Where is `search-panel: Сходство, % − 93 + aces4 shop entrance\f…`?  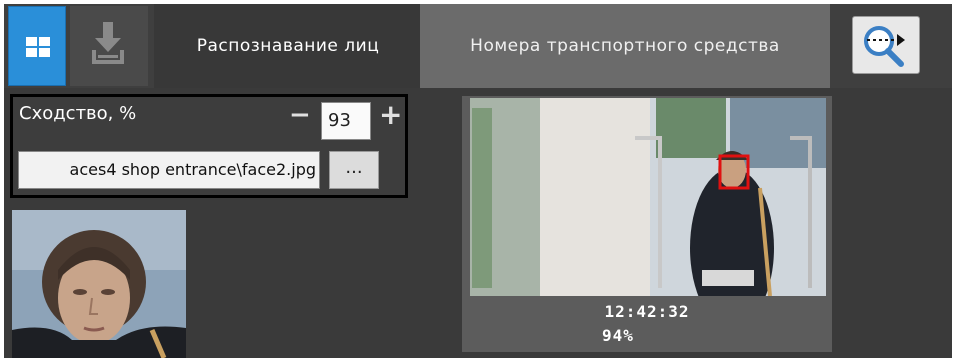
search-panel: Сходство, % − 93 + aces4 shop entrance\f… is located at coordinates (209, 146).